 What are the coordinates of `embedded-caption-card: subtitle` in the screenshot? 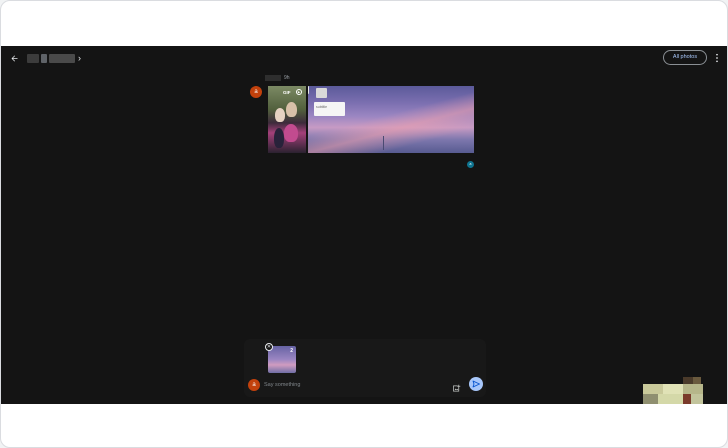 It's located at (329, 109).